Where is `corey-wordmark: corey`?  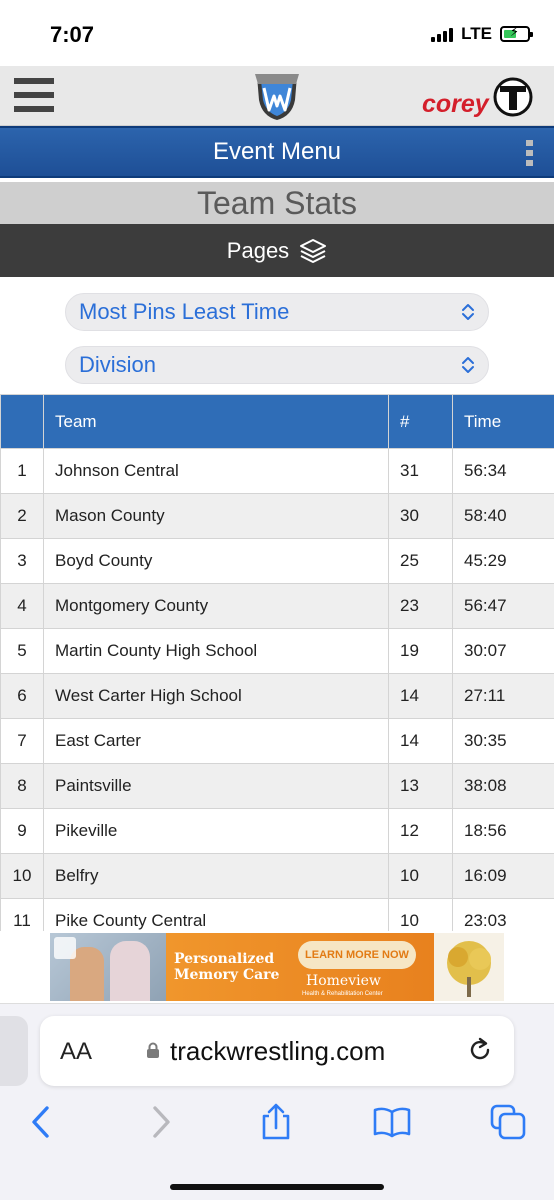
corey-wordmark: corey is located at coordinates (455, 104).